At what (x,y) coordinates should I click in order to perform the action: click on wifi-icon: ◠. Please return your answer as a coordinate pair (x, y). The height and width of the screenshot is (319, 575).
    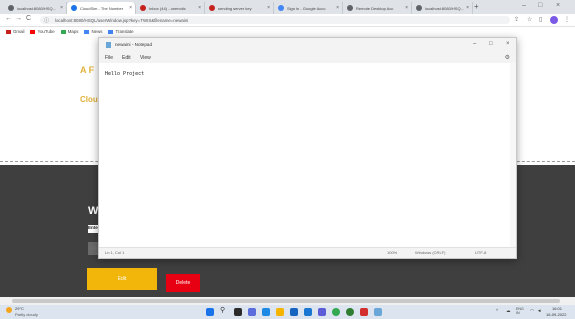
    Looking at the image, I should click on (532, 311).